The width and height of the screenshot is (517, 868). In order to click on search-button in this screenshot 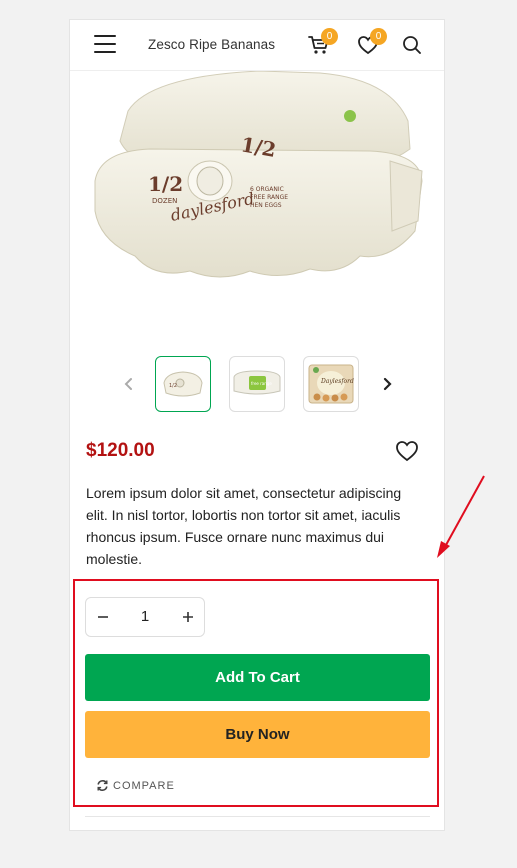, I will do `click(412, 45)`.